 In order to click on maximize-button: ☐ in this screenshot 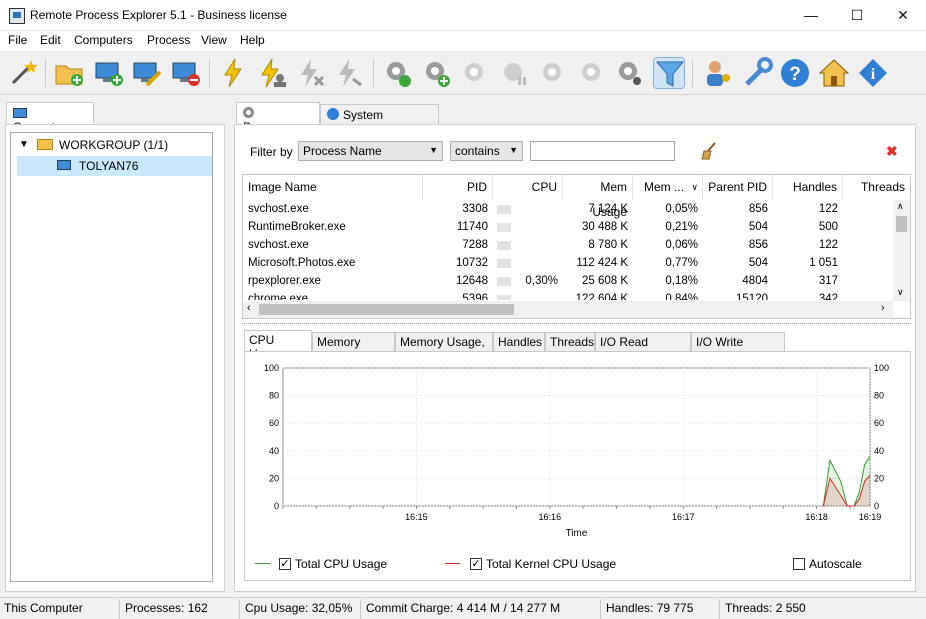, I will do `click(857, 15)`.